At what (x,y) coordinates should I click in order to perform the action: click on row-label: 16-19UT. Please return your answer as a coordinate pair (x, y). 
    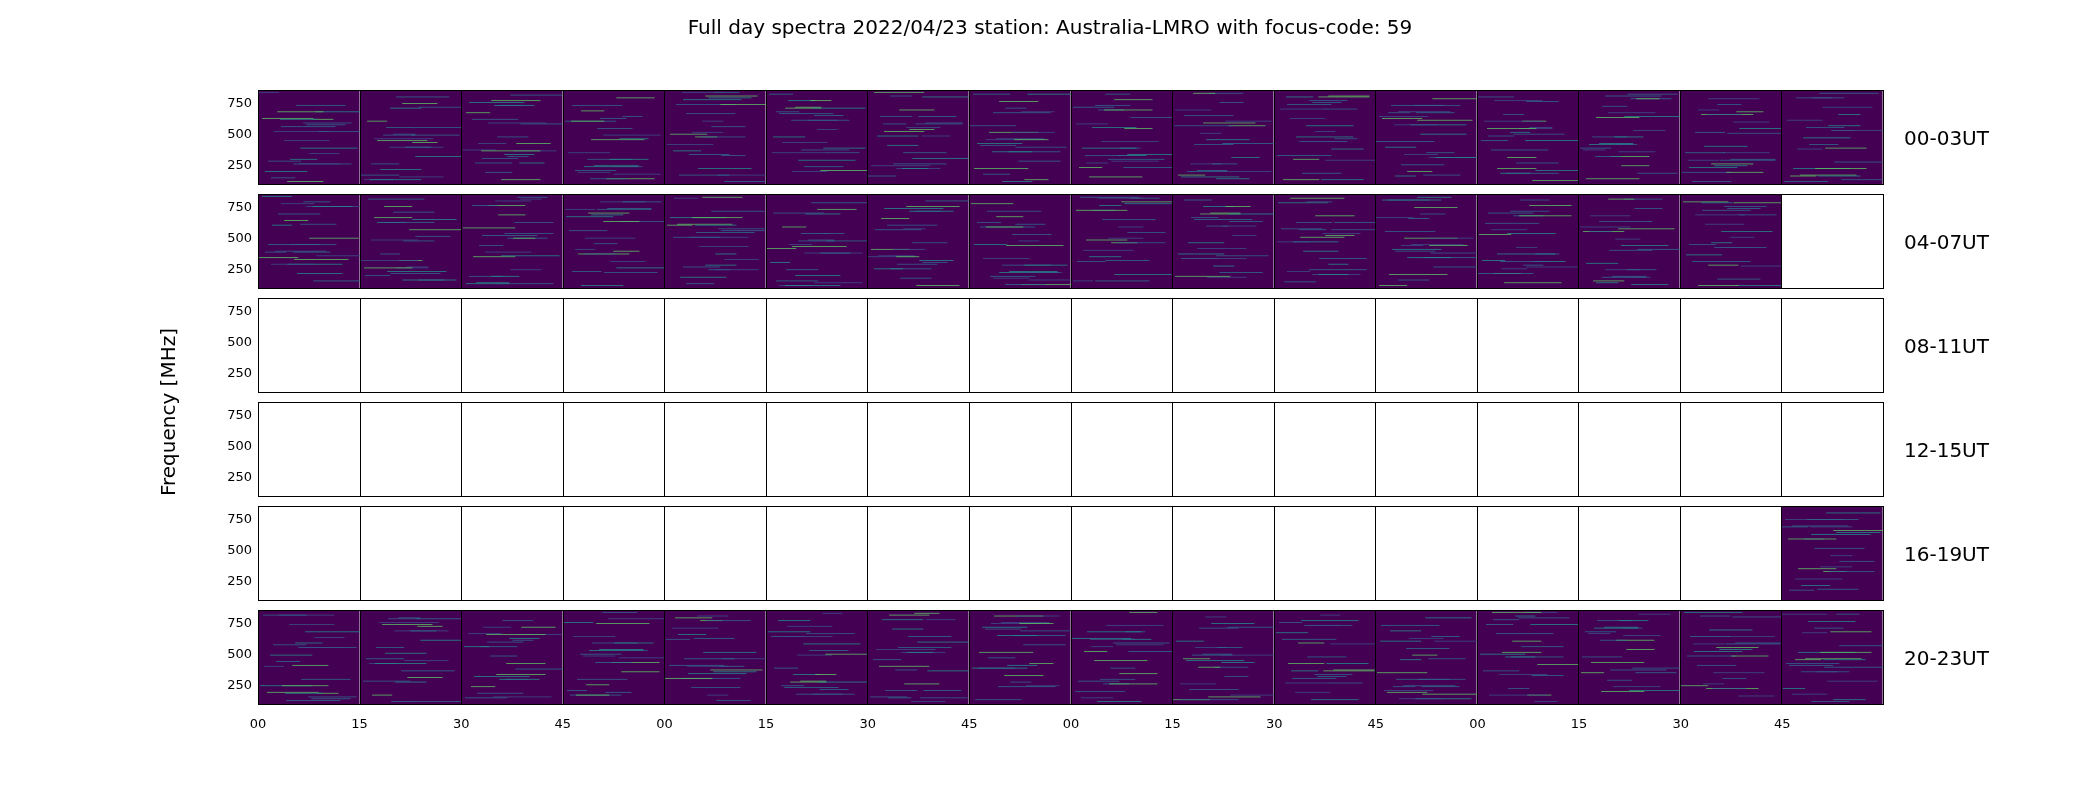
    Looking at the image, I should click on (1946, 554).